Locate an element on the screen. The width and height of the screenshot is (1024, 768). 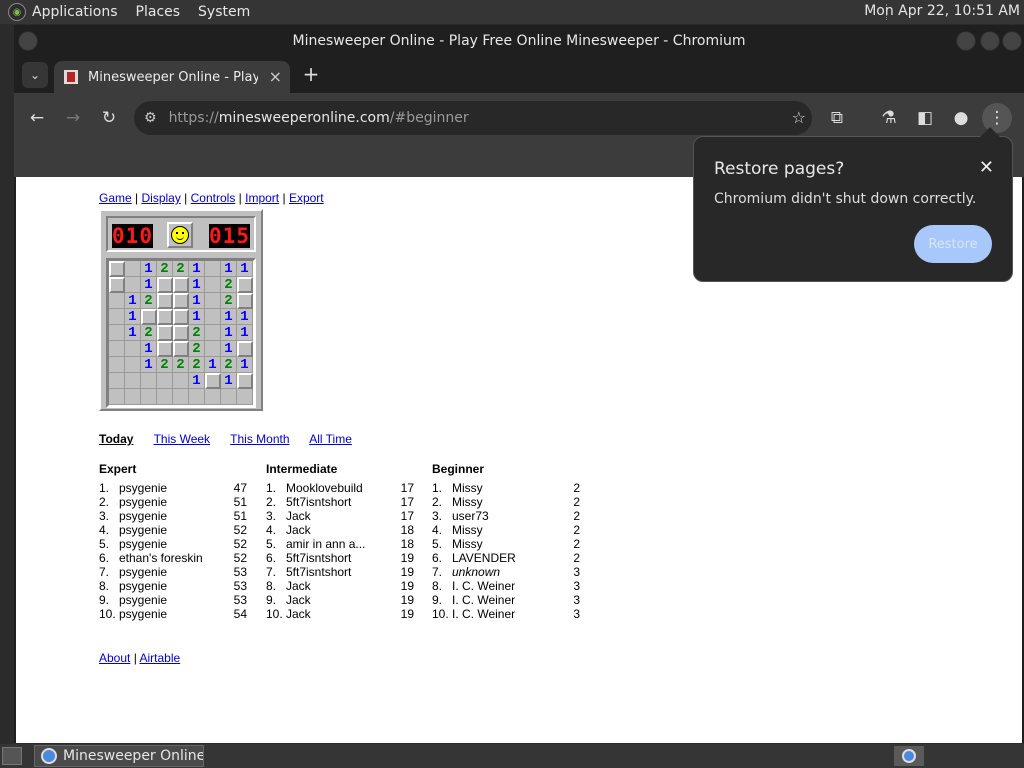
mine-board: 1221111121212111112211121122212111 is located at coordinates (181, 333).